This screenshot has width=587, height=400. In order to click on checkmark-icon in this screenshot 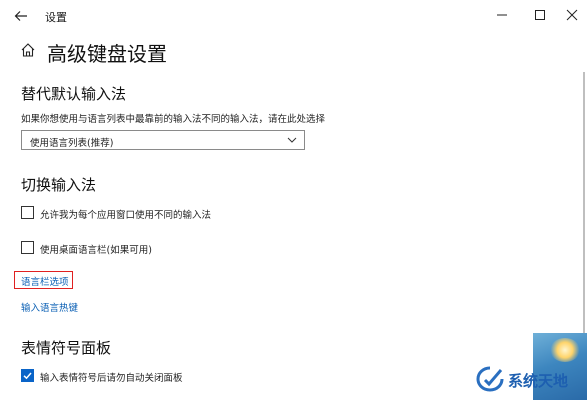, I will do `click(27, 375)`.